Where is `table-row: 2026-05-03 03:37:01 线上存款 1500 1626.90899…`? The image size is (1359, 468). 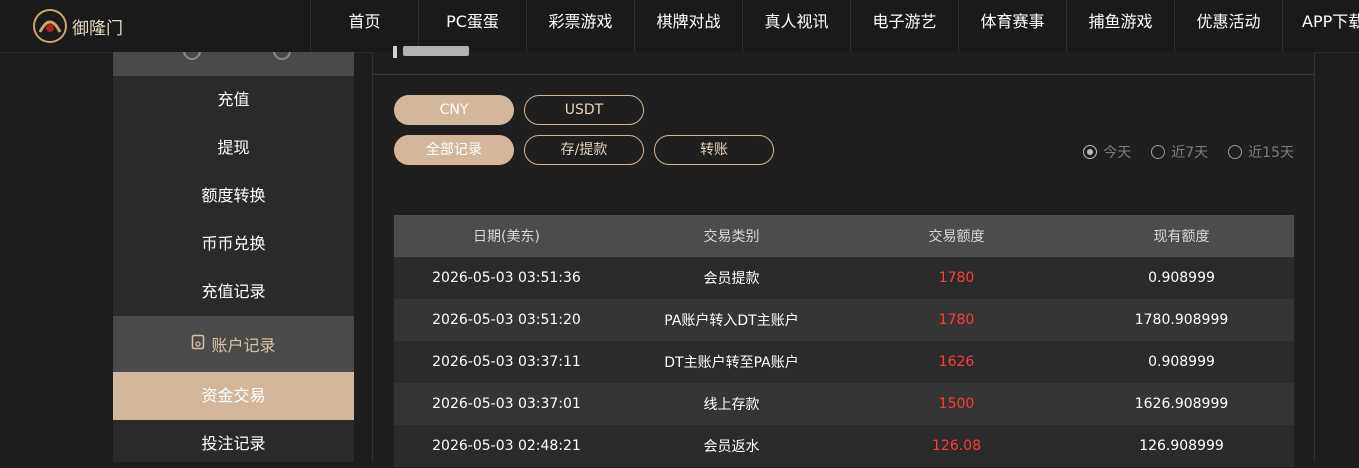
table-row: 2026-05-03 03:37:01 线上存款 1500 1626.90899… is located at coordinates (844, 404).